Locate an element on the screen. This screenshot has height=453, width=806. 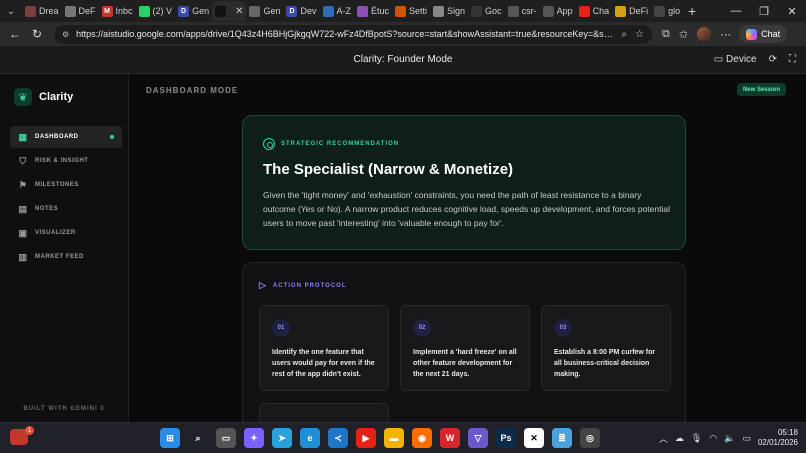
sidebar-item-risk-insight: ⛉ RISK & INSIGHT is located at coordinates (66, 161).